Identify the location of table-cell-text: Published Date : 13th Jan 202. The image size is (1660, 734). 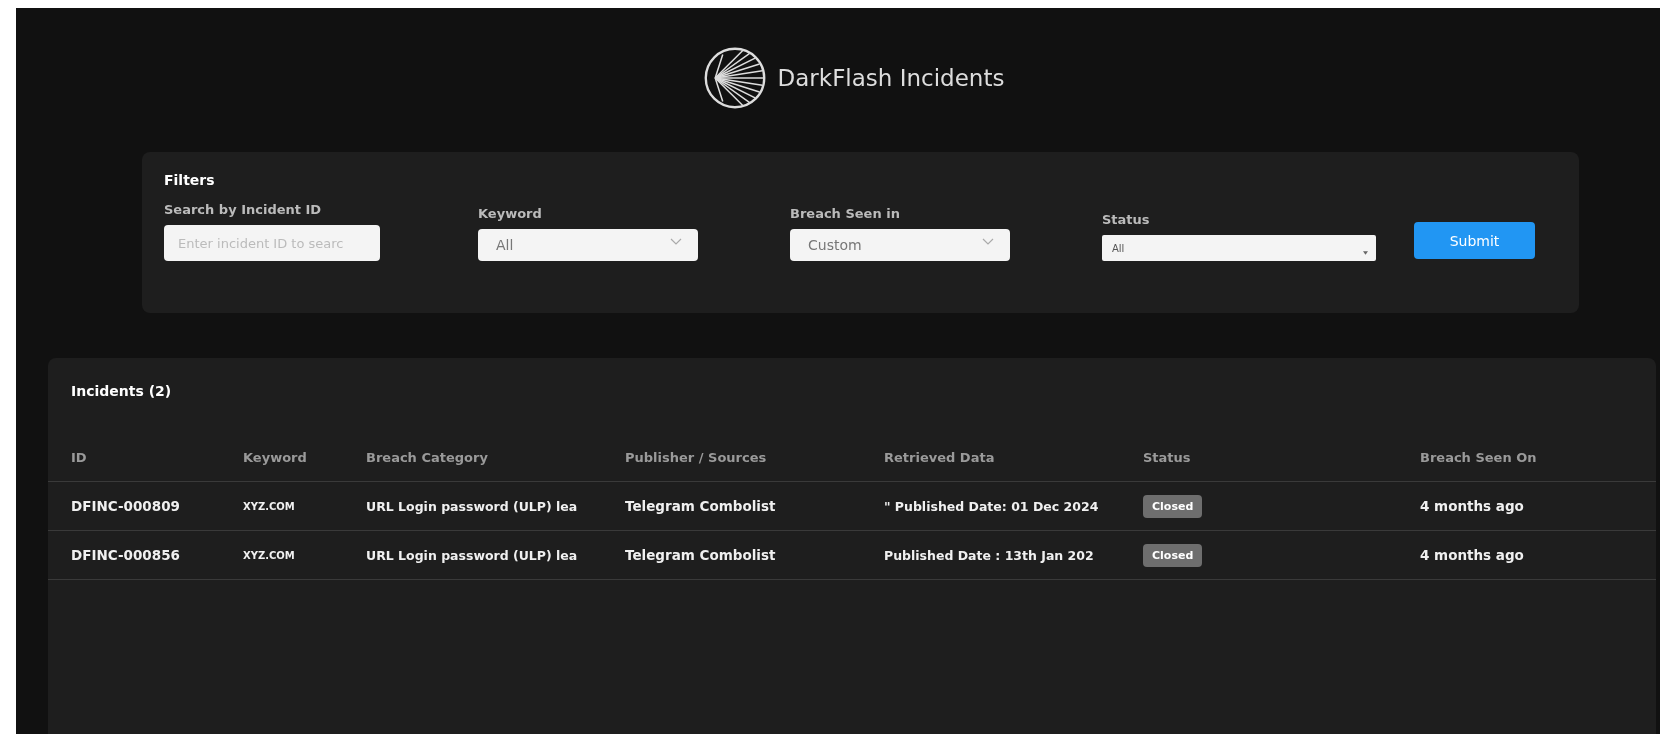
(989, 555).